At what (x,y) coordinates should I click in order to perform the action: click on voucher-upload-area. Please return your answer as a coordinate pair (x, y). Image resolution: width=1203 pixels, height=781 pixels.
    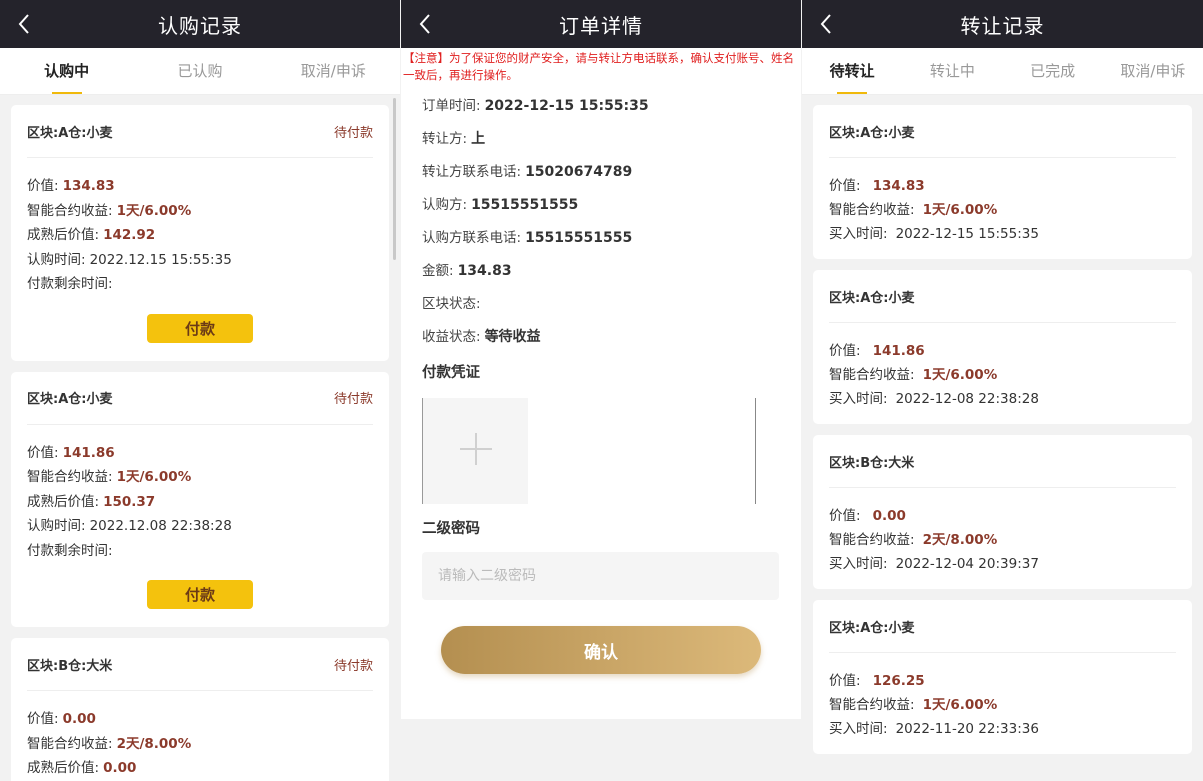
    Looking at the image, I should click on (601, 451).